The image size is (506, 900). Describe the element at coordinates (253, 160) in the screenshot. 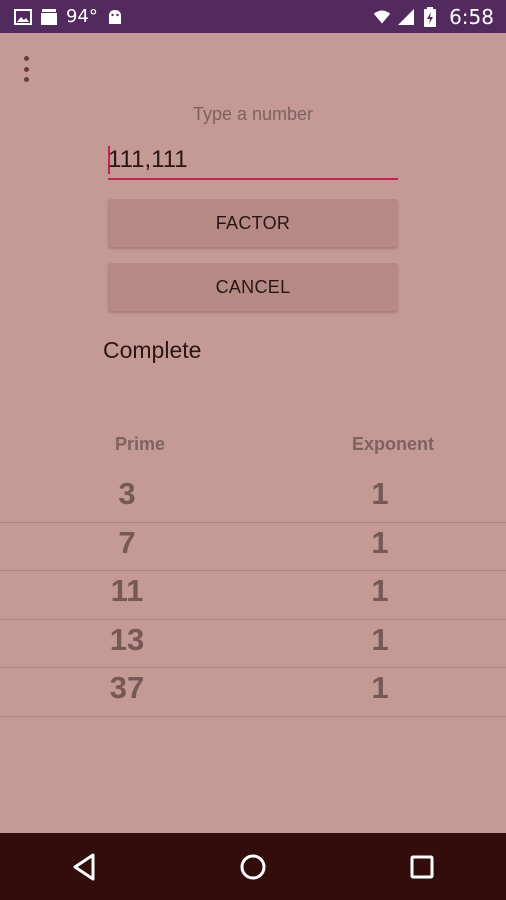

I see `number-input: 111,111` at that location.